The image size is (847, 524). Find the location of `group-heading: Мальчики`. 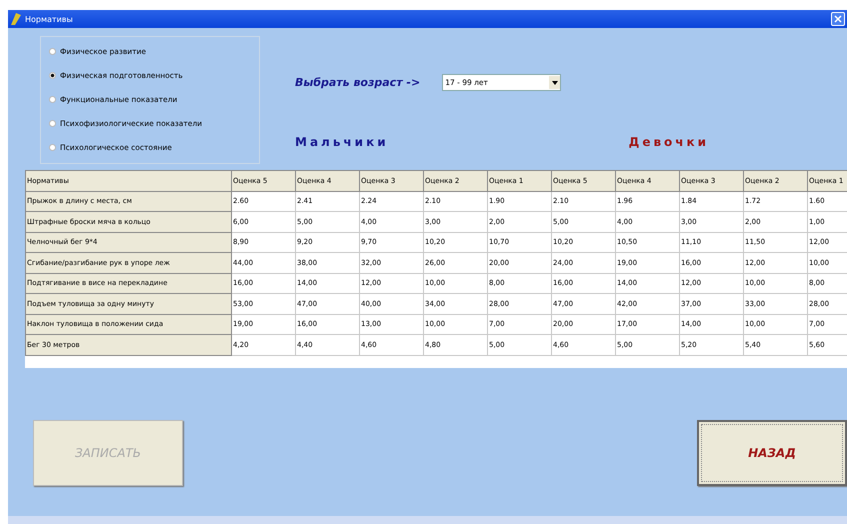

group-heading: Мальчики is located at coordinates (342, 142).